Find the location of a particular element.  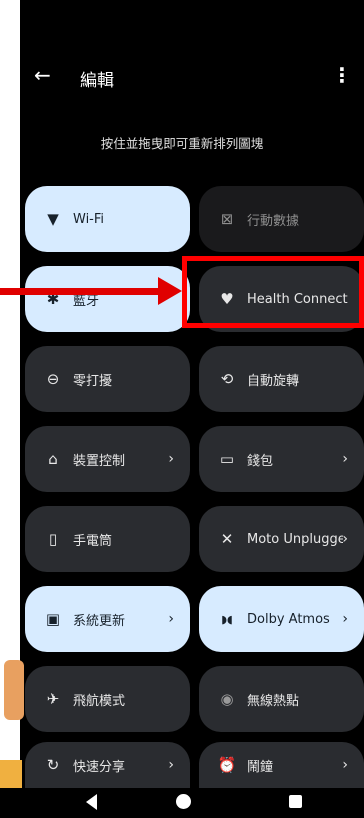

tile-system-update: ▣ 系統更新 › is located at coordinates (107, 619).